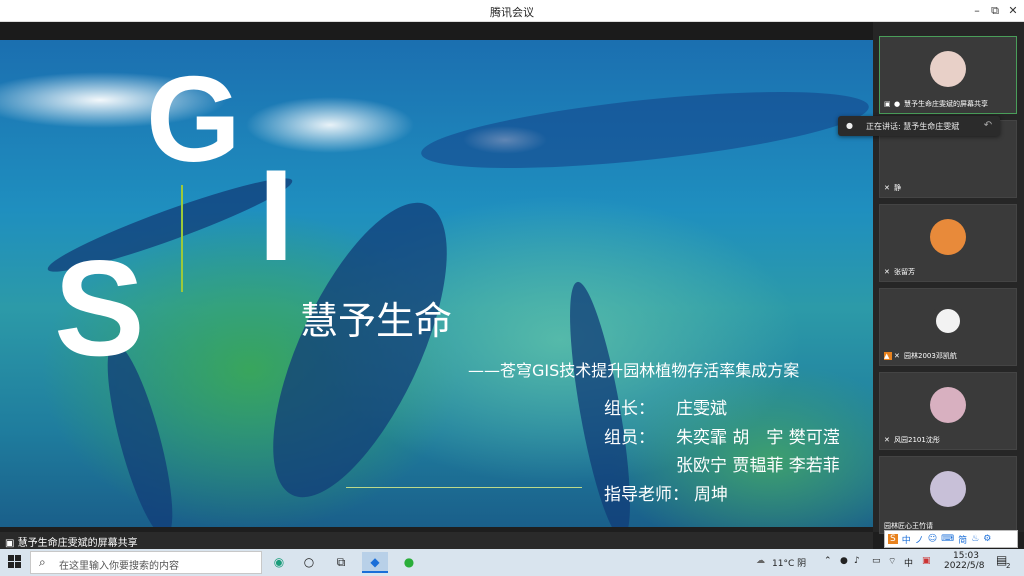 This screenshot has width=1024, height=576. What do you see at coordinates (645, 130) in the screenshot?
I see `slide-river` at bounding box center [645, 130].